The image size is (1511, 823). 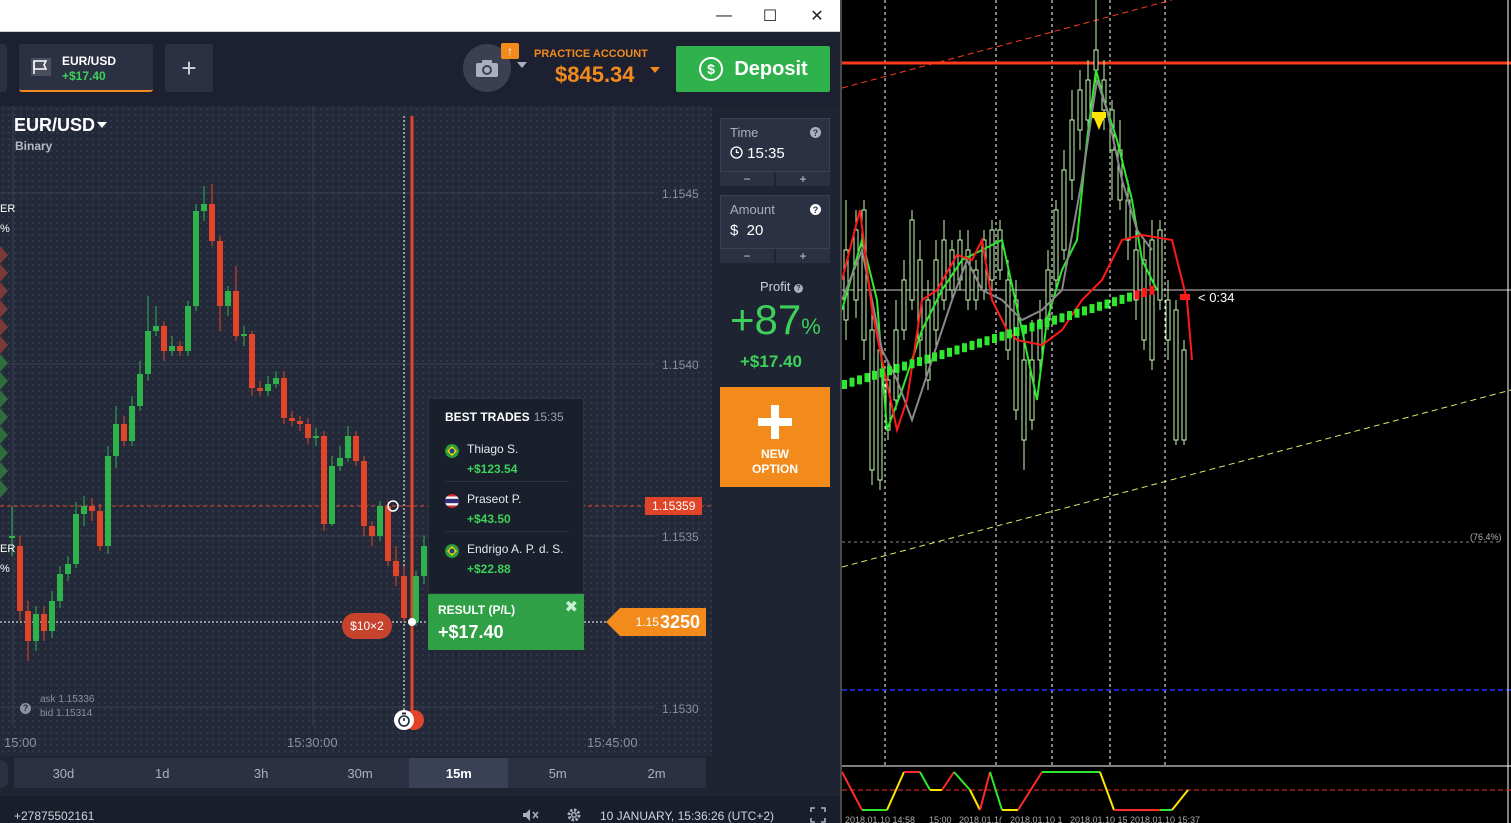 I want to click on mute-icon, so click(x=531, y=815).